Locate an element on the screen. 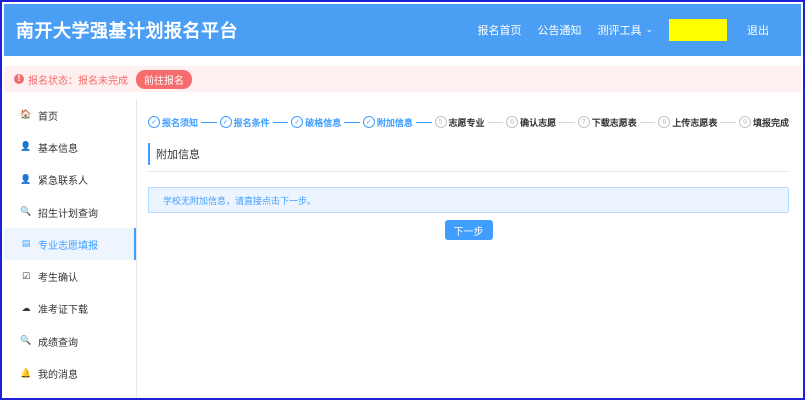  sidebar-item-label: 招生计划查询 is located at coordinates (68, 214).